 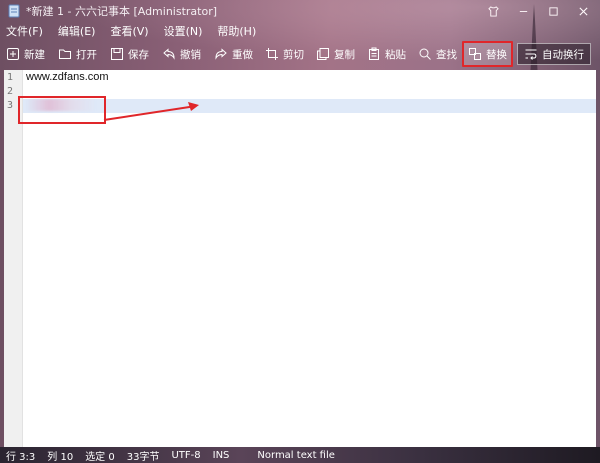 What do you see at coordinates (10, 91) in the screenshot?
I see `line-number: 2` at bounding box center [10, 91].